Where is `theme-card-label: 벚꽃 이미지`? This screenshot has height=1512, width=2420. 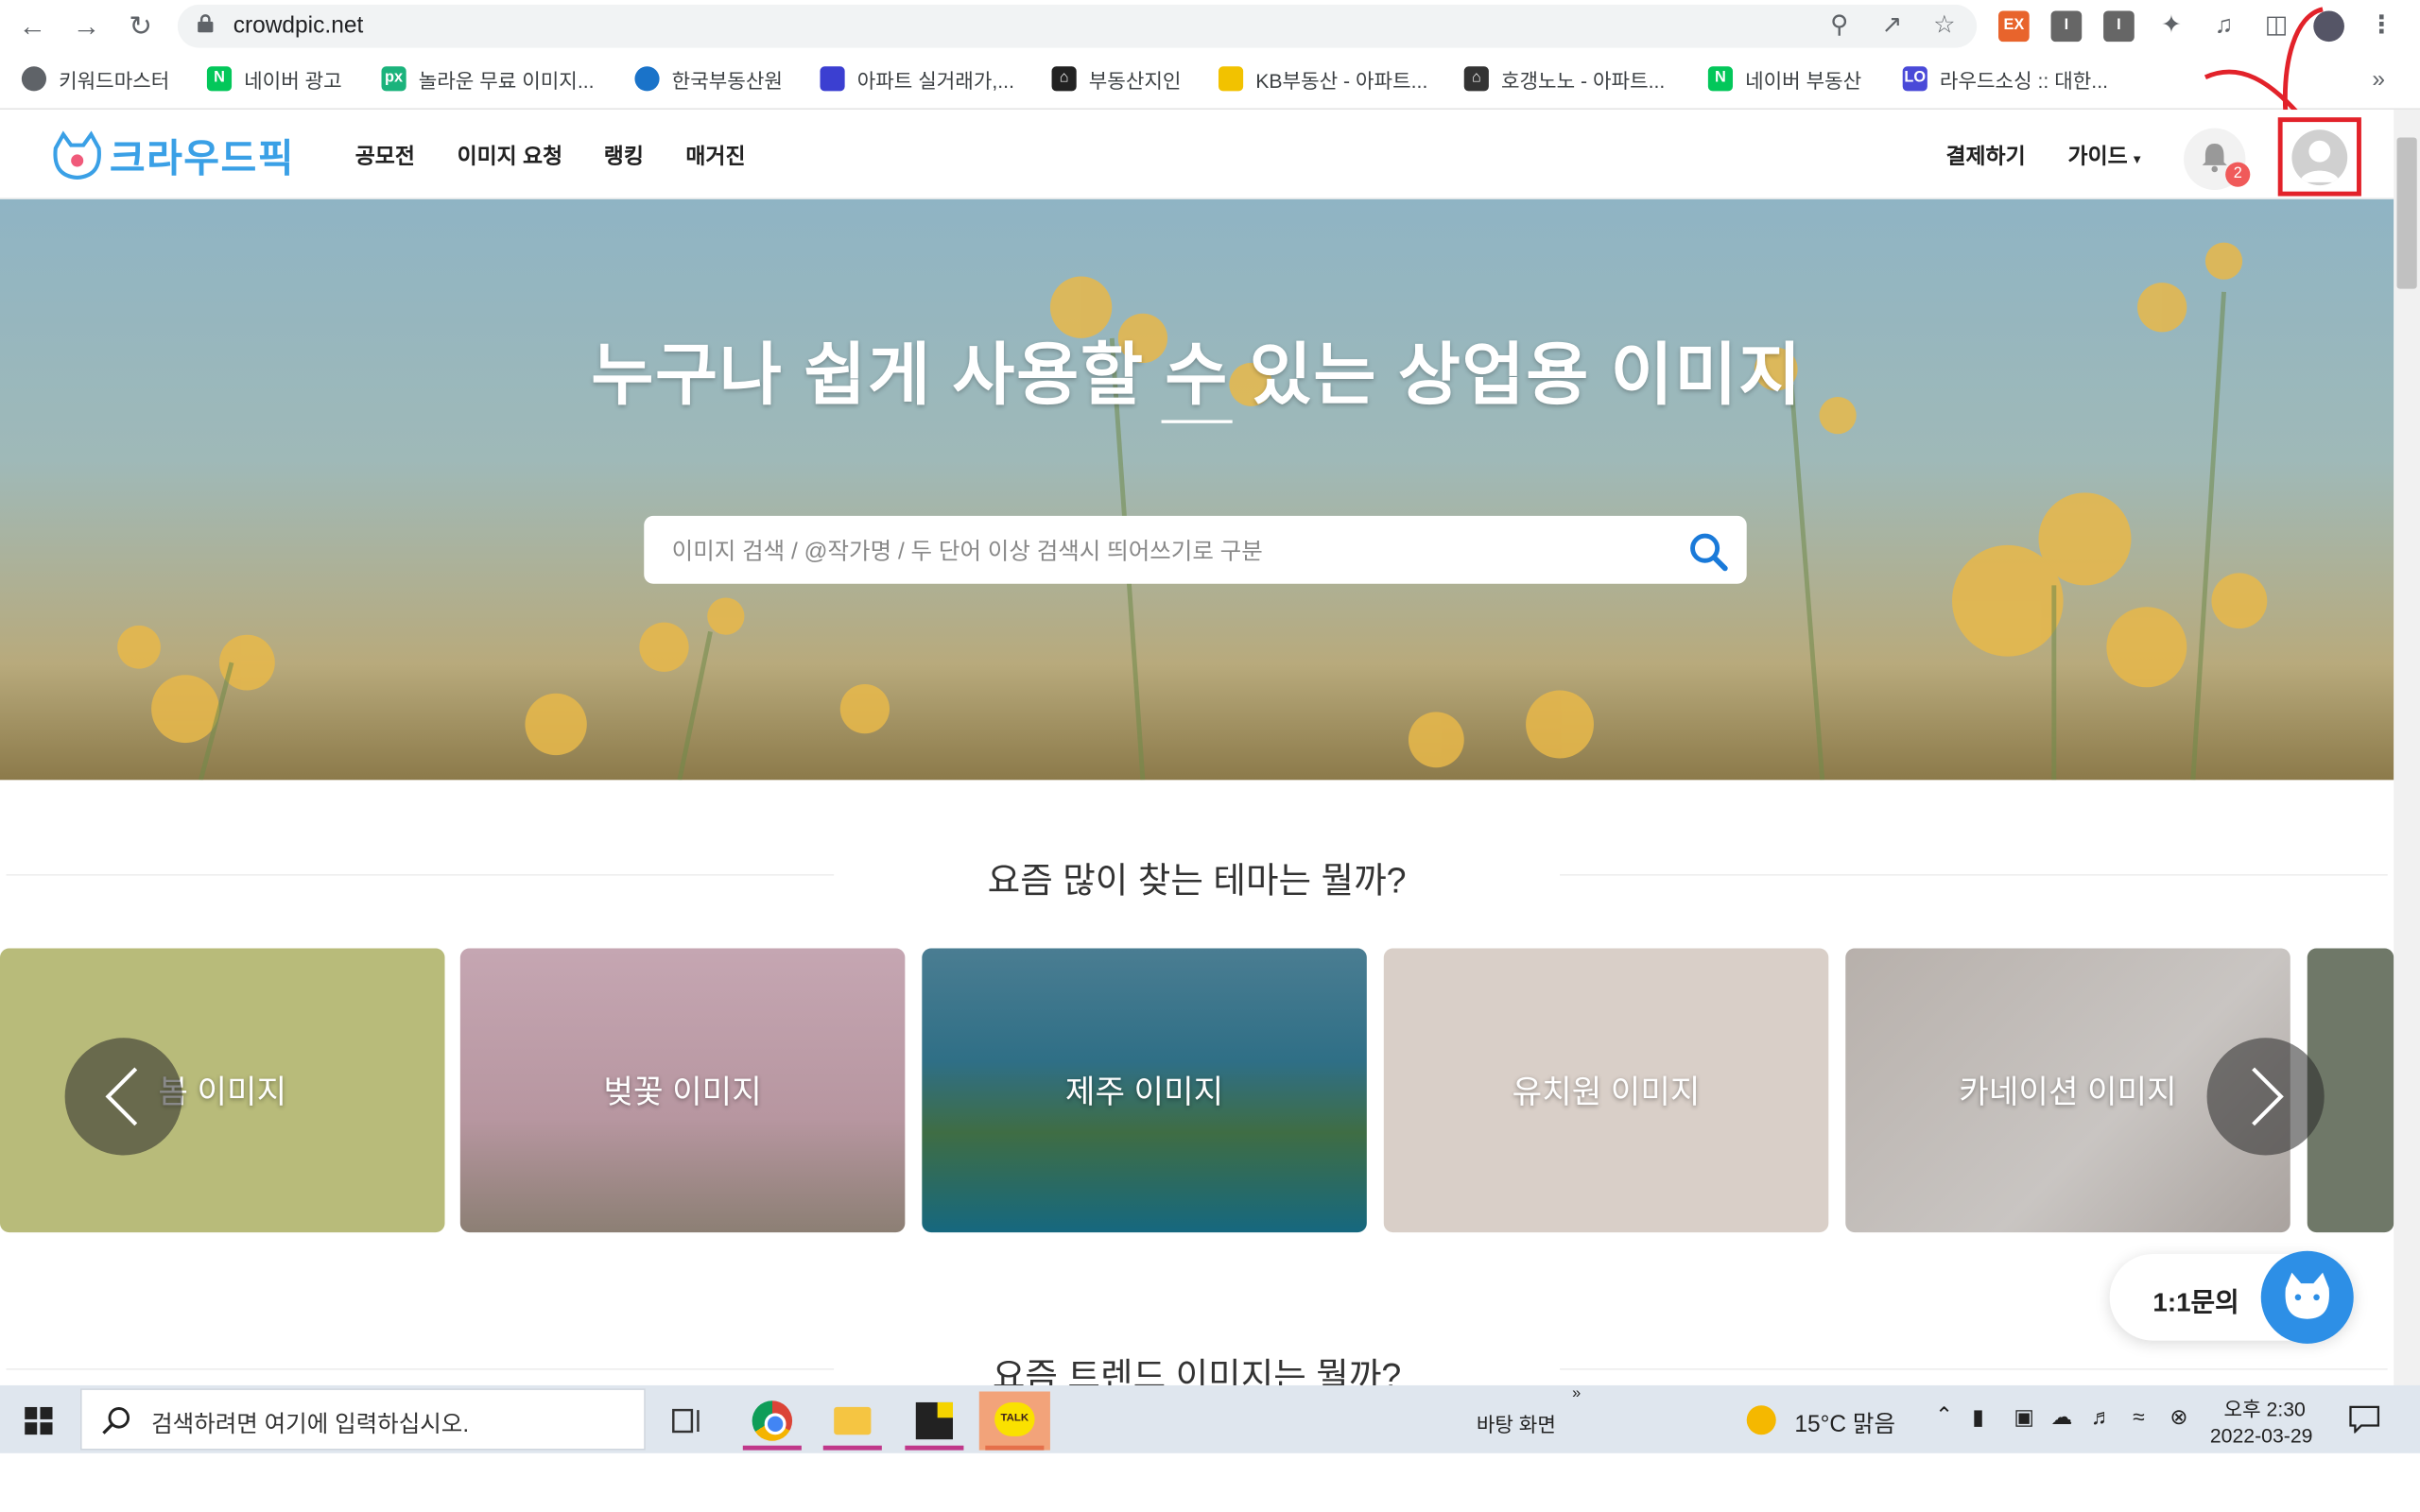 theme-card-label: 벚꽃 이미지 is located at coordinates (682, 1092).